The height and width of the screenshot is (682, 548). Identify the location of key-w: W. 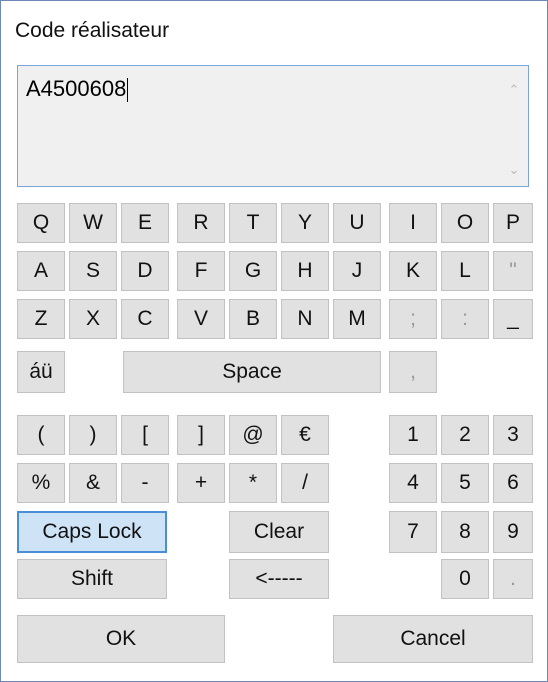
(93, 223).